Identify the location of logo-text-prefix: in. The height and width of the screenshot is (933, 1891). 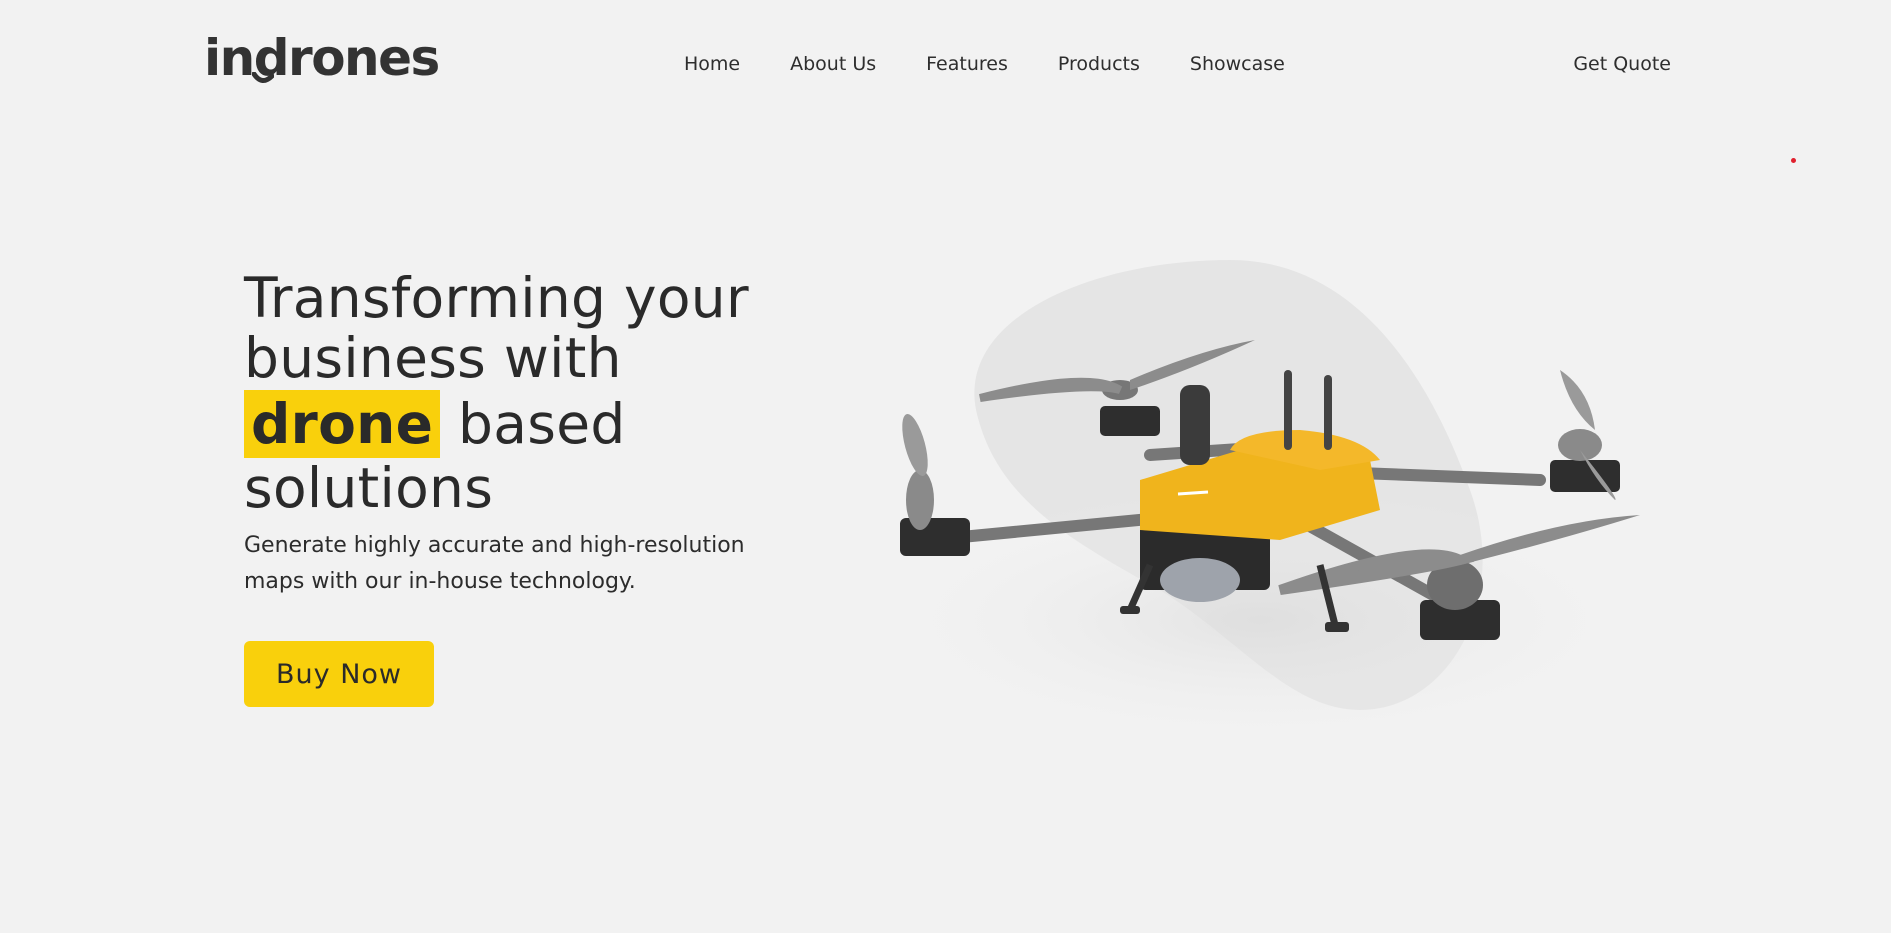
(229, 58).